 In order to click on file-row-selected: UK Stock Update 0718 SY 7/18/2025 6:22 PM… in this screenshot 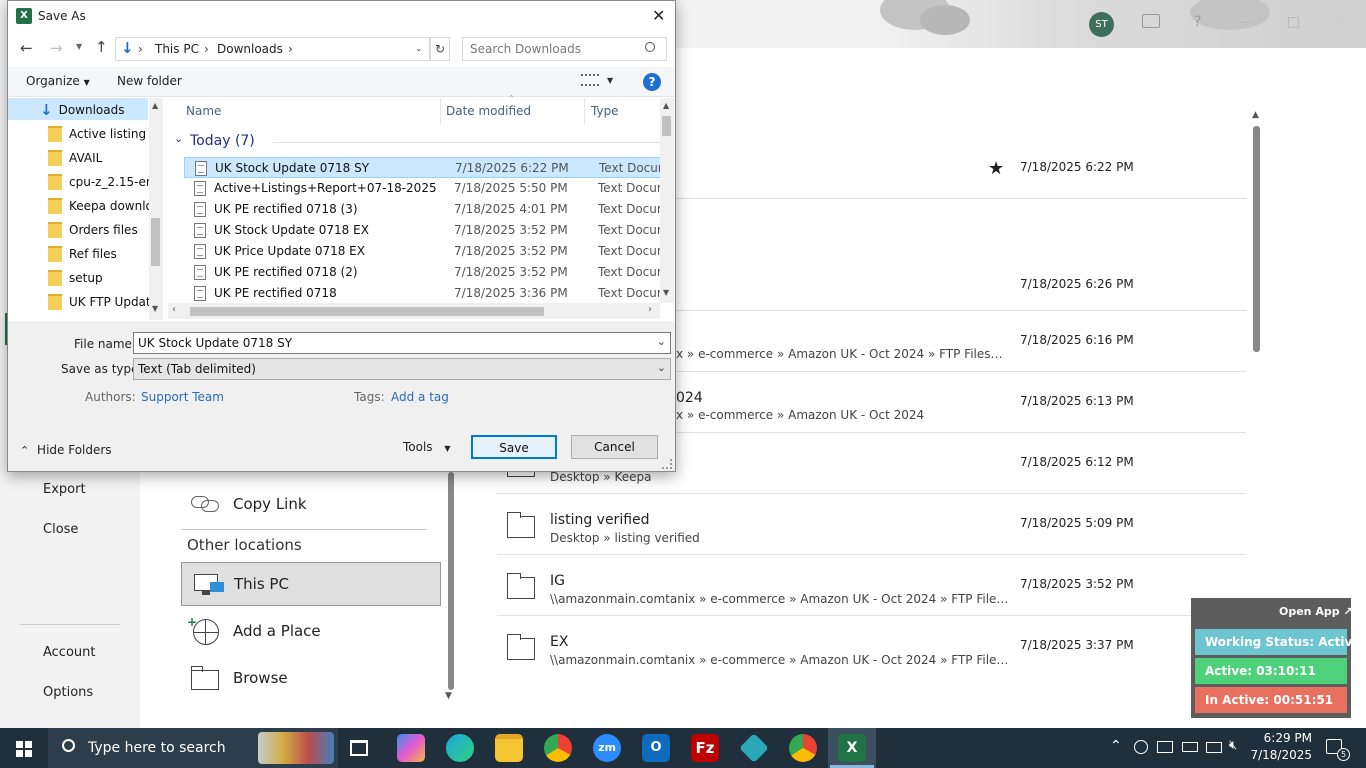, I will do `click(425, 167)`.